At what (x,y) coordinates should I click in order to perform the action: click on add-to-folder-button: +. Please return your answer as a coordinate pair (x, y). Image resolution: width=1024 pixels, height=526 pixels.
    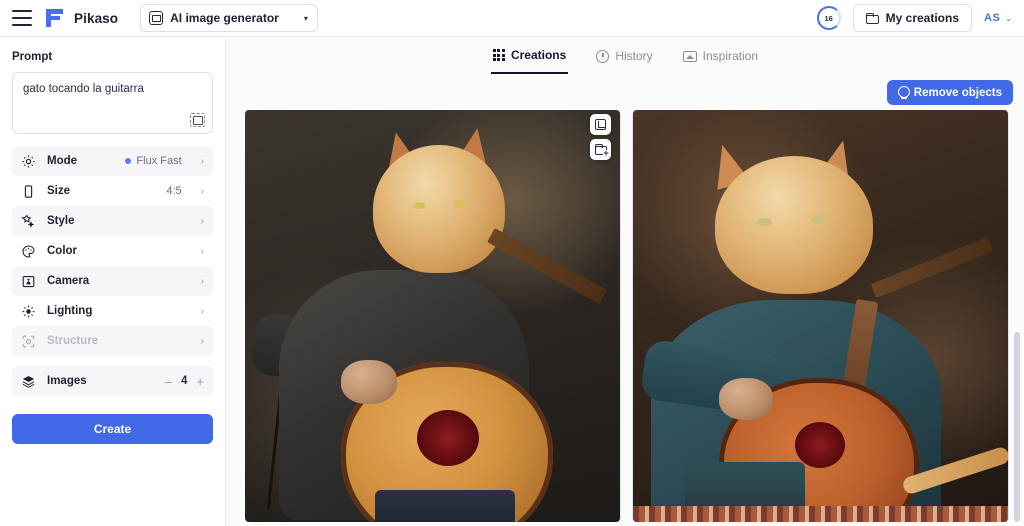
    Looking at the image, I should click on (600, 149).